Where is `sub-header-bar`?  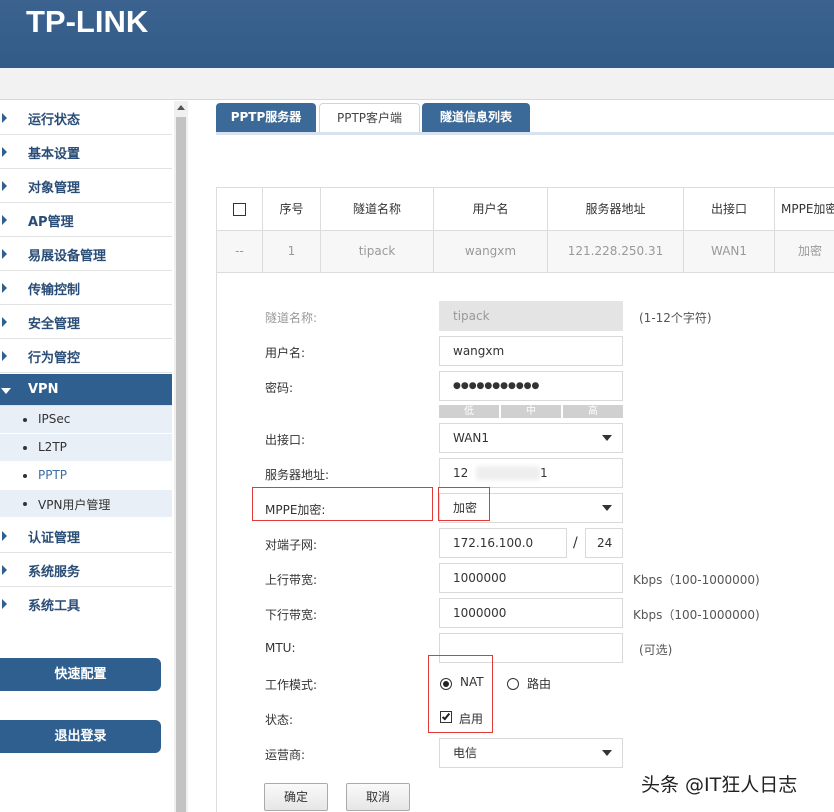
sub-header-bar is located at coordinates (417, 84).